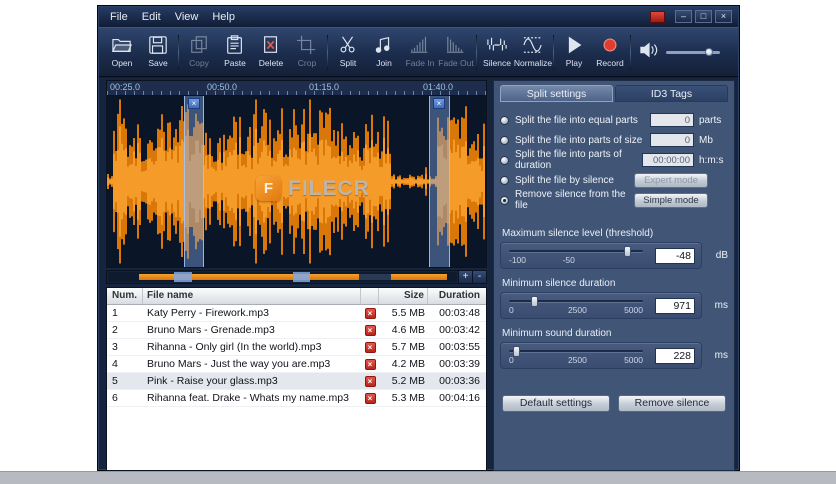 The width and height of the screenshot is (836, 484). What do you see at coordinates (408, 347) in the screenshot?
I see `file-size-cell: 5.7 MB` at bounding box center [408, 347].